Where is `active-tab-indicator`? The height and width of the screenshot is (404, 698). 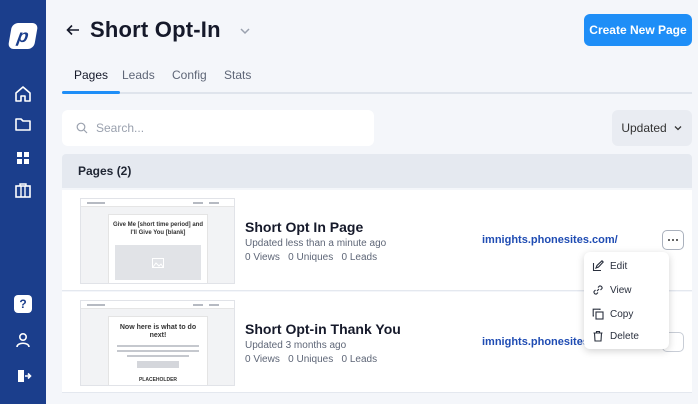
active-tab-indicator is located at coordinates (91, 92).